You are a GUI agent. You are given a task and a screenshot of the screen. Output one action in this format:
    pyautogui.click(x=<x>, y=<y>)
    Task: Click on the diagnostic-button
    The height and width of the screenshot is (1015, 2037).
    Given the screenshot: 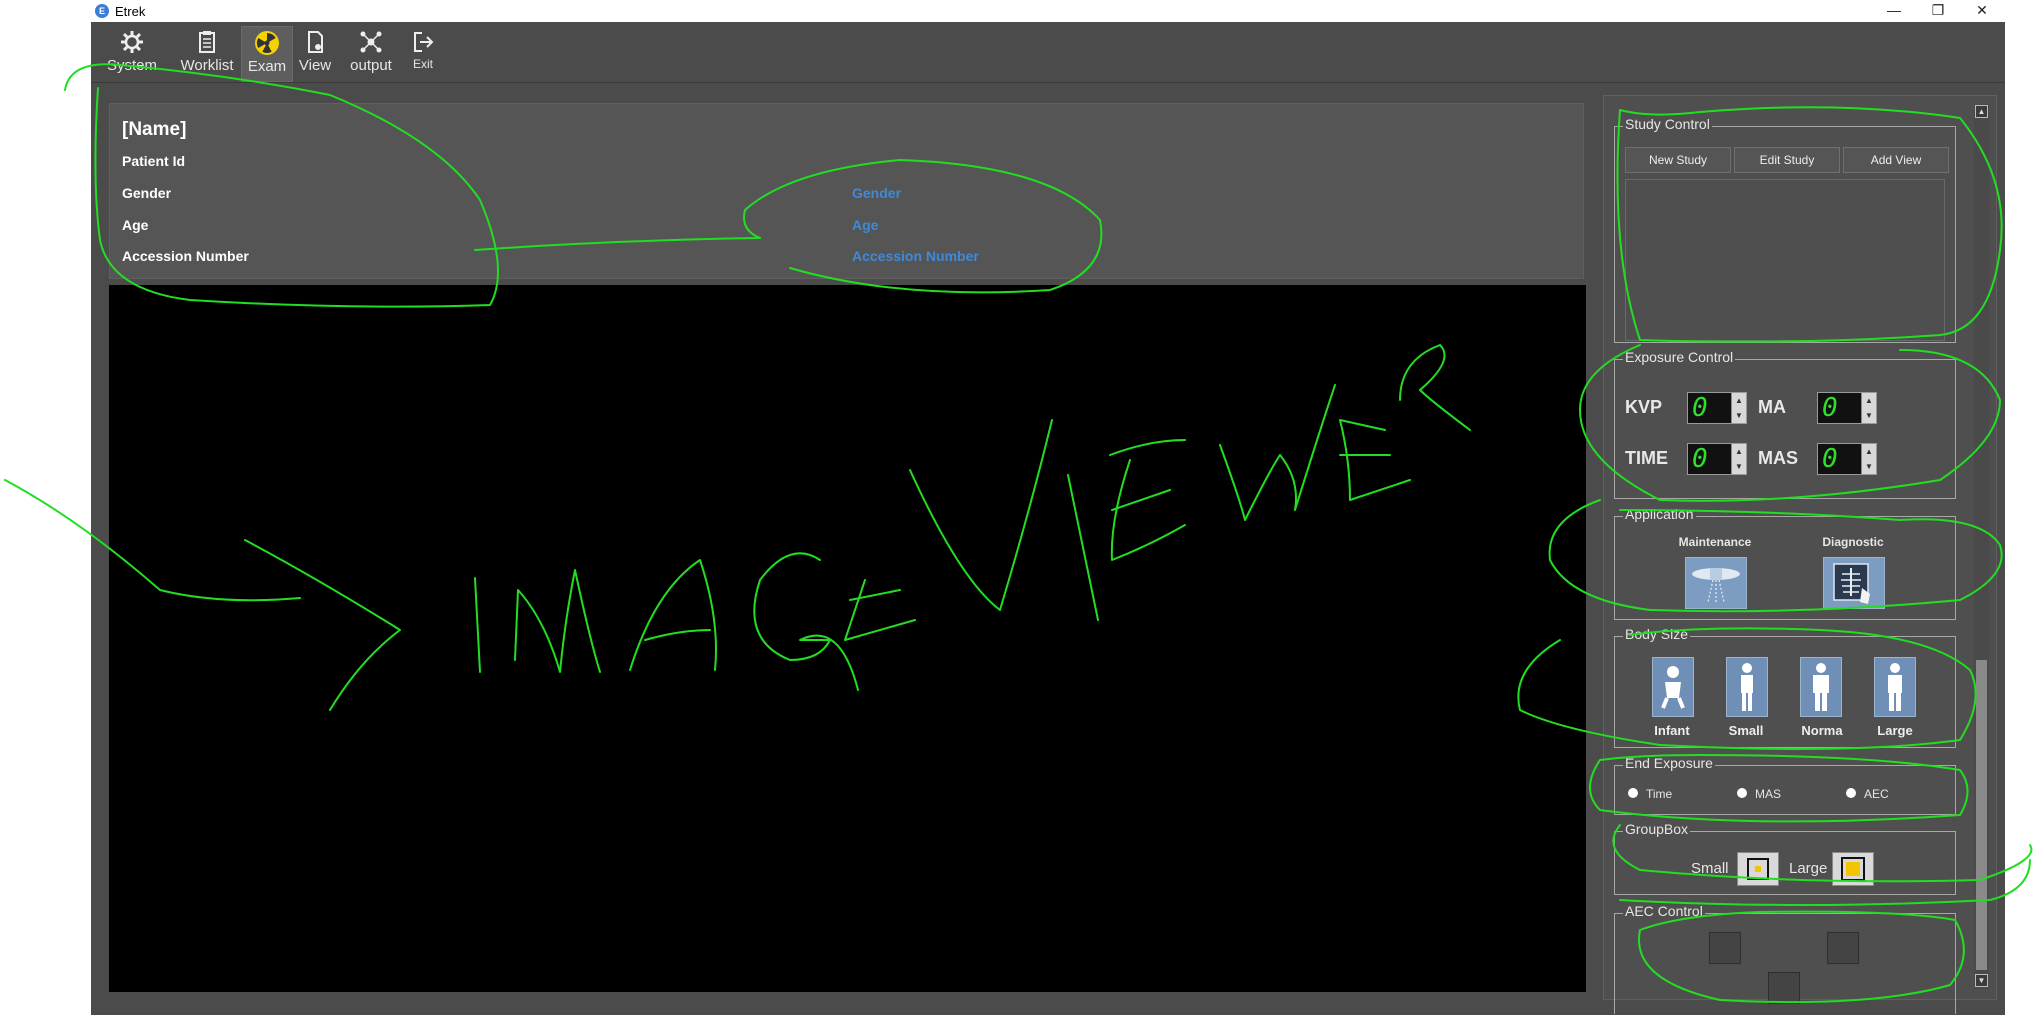 What is the action you would take?
    pyautogui.click(x=1854, y=583)
    